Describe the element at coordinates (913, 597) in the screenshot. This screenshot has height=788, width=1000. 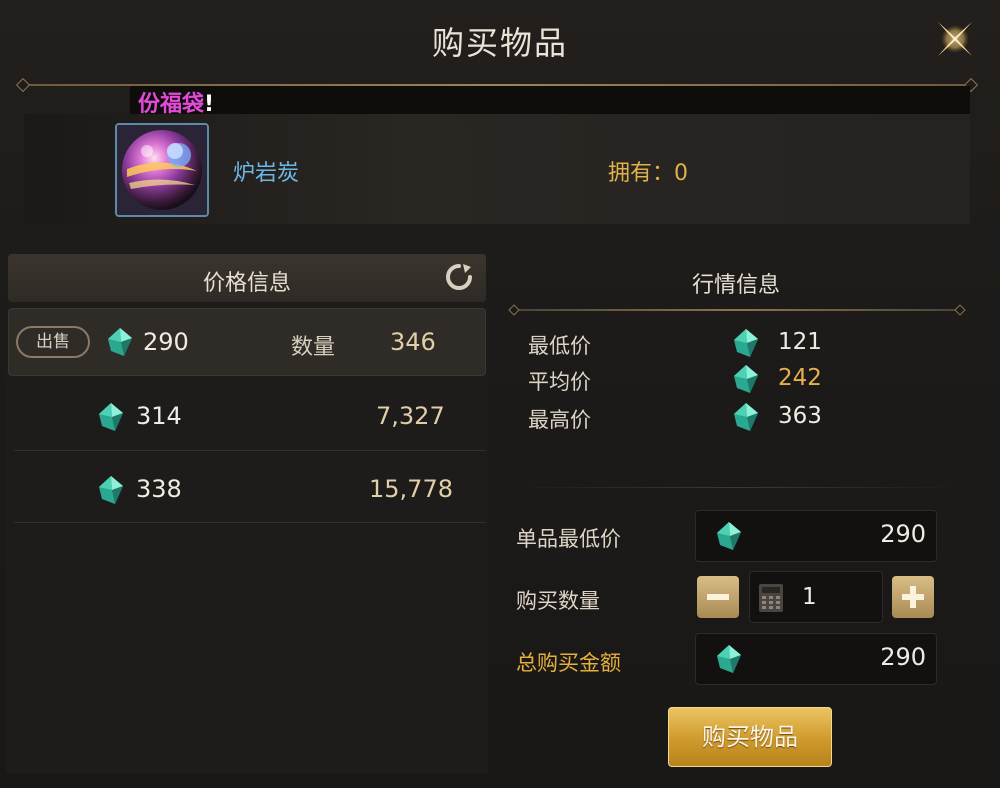
I see `plus-icon` at that location.